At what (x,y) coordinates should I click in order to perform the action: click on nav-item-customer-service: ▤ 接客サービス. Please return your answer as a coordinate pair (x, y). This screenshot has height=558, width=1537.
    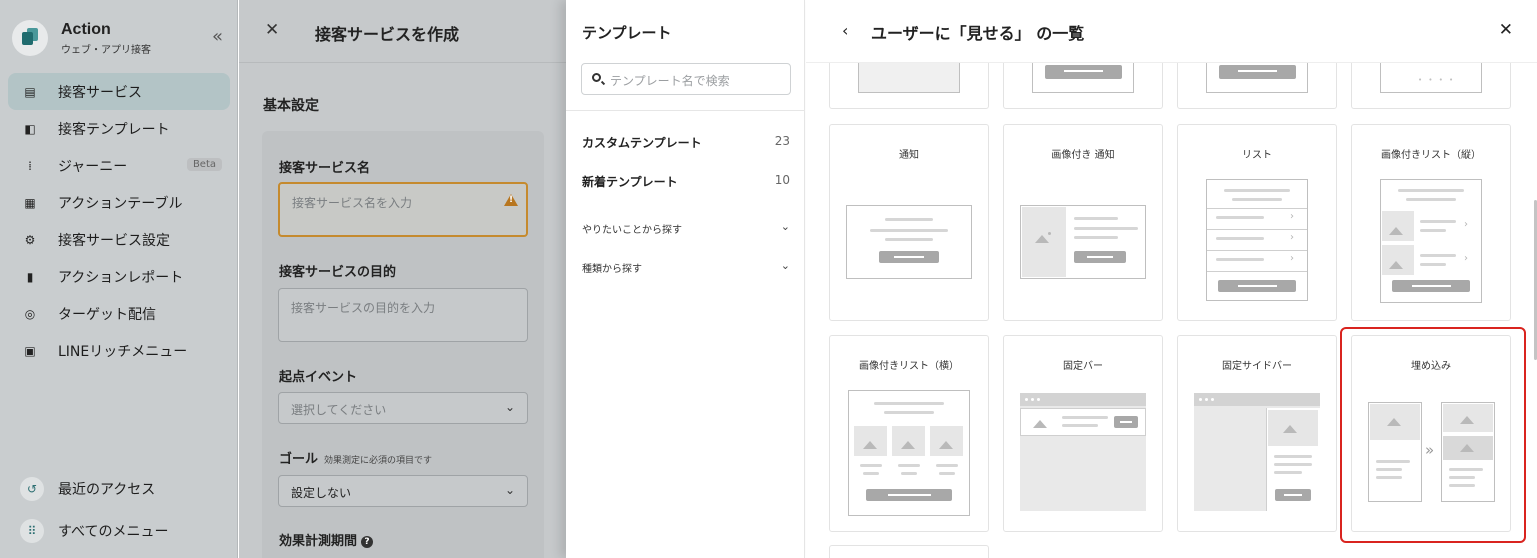
    Looking at the image, I should click on (119, 91).